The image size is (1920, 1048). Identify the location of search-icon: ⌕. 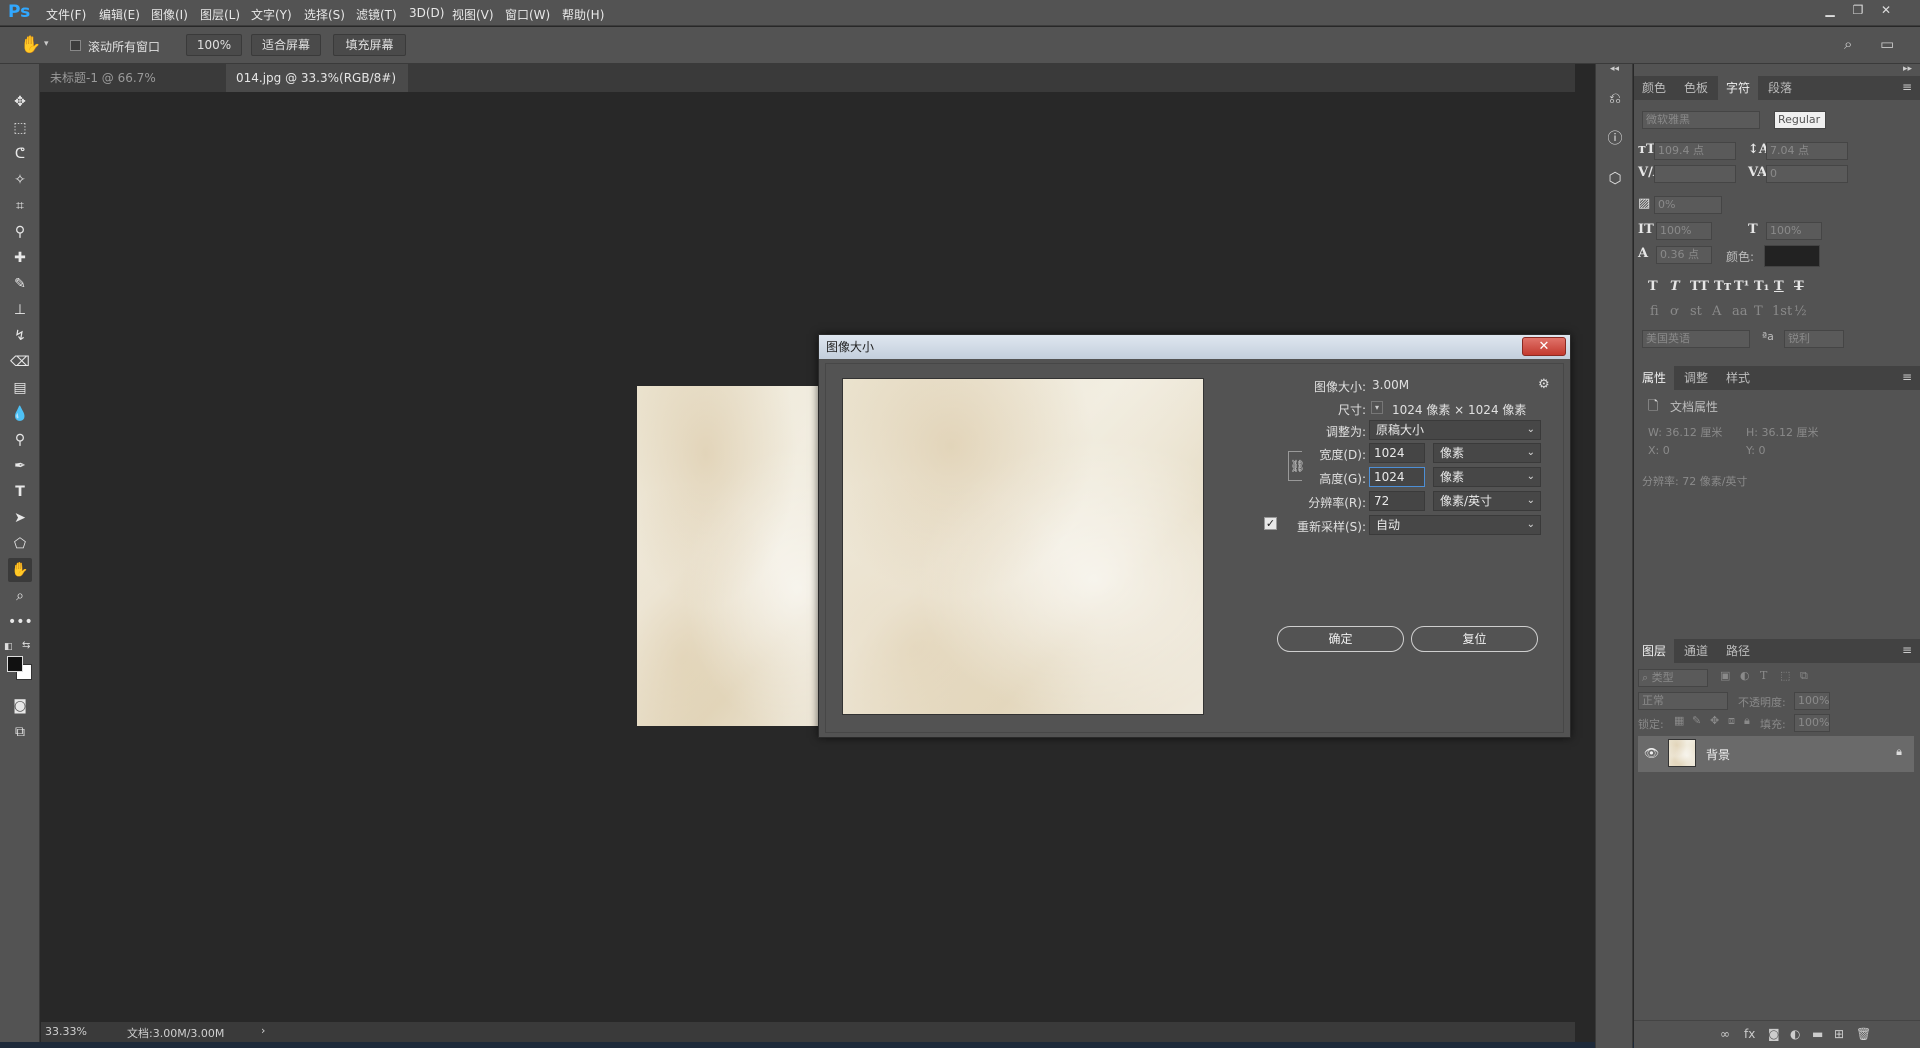
(1848, 44).